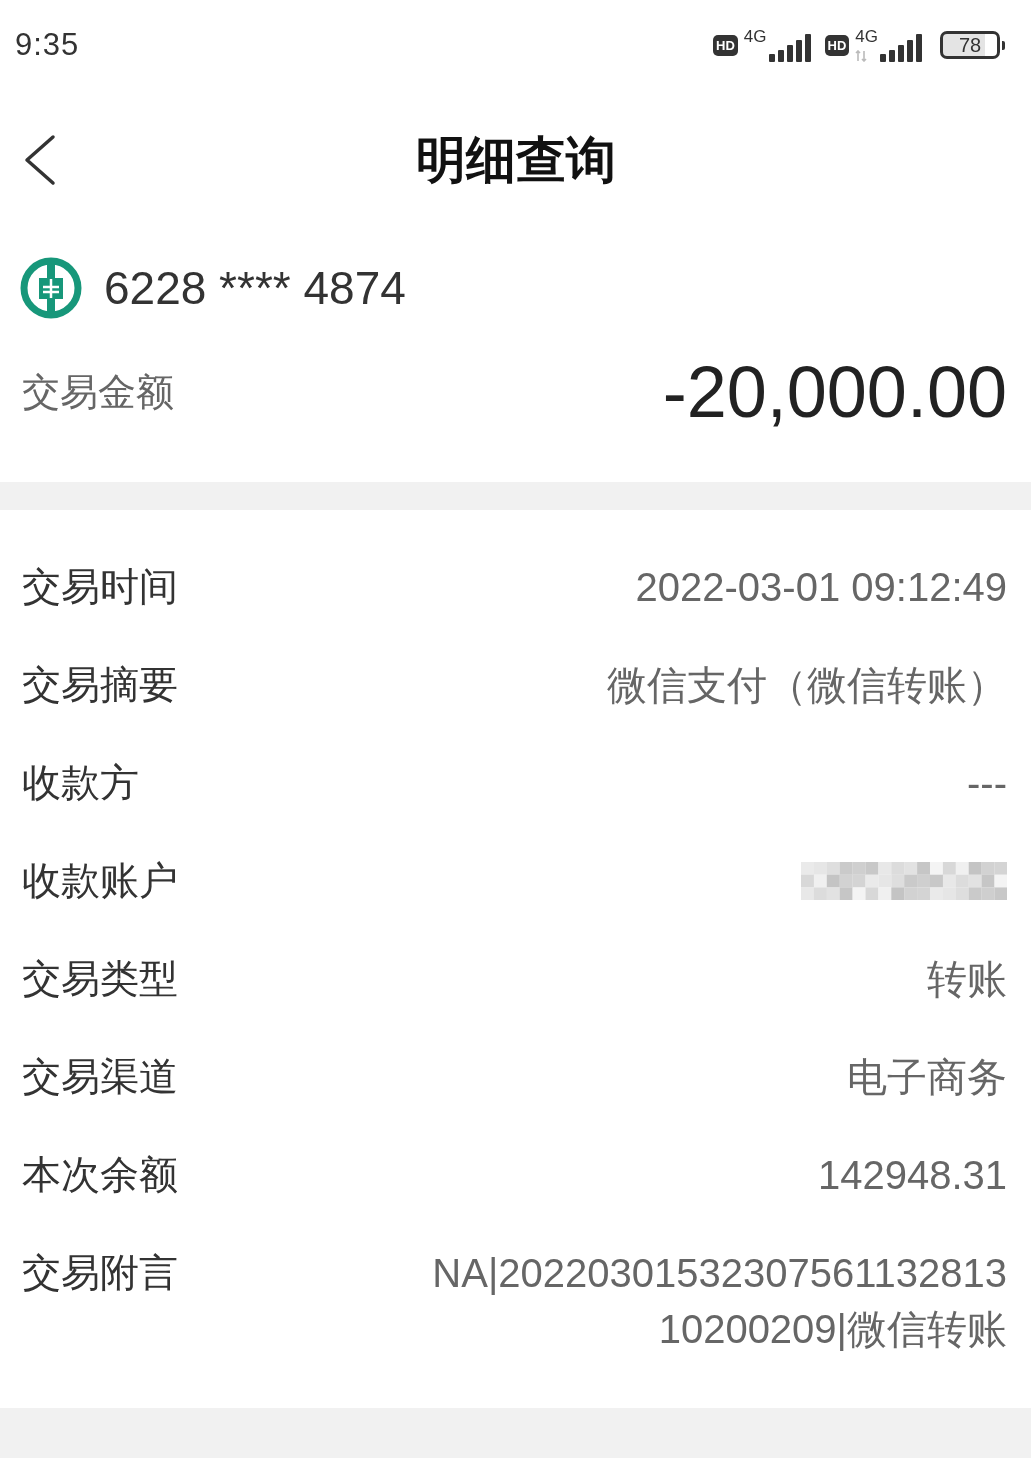  What do you see at coordinates (255, 288) in the screenshot?
I see `card-number: 6228 **** 4874` at bounding box center [255, 288].